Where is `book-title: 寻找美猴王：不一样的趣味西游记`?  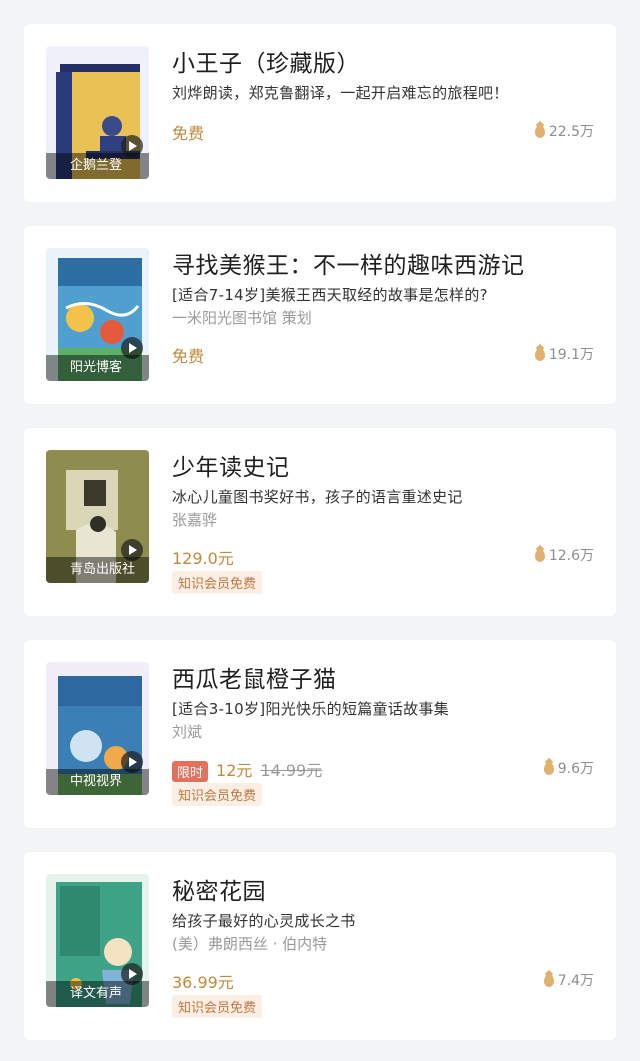 book-title: 寻找美猴王：不一样的趣味西游记 is located at coordinates (385, 263).